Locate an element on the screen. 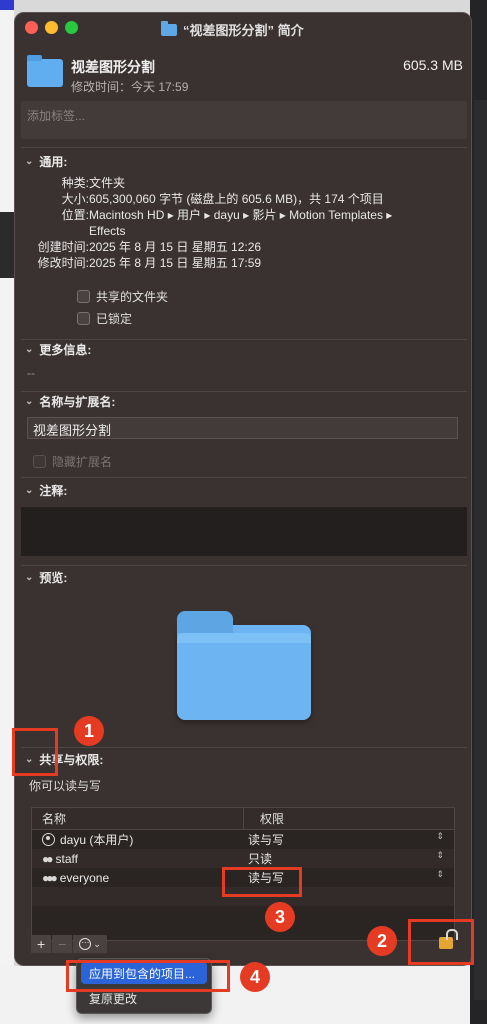 This screenshot has height=1024, width=487. close-button is located at coordinates (31, 27).